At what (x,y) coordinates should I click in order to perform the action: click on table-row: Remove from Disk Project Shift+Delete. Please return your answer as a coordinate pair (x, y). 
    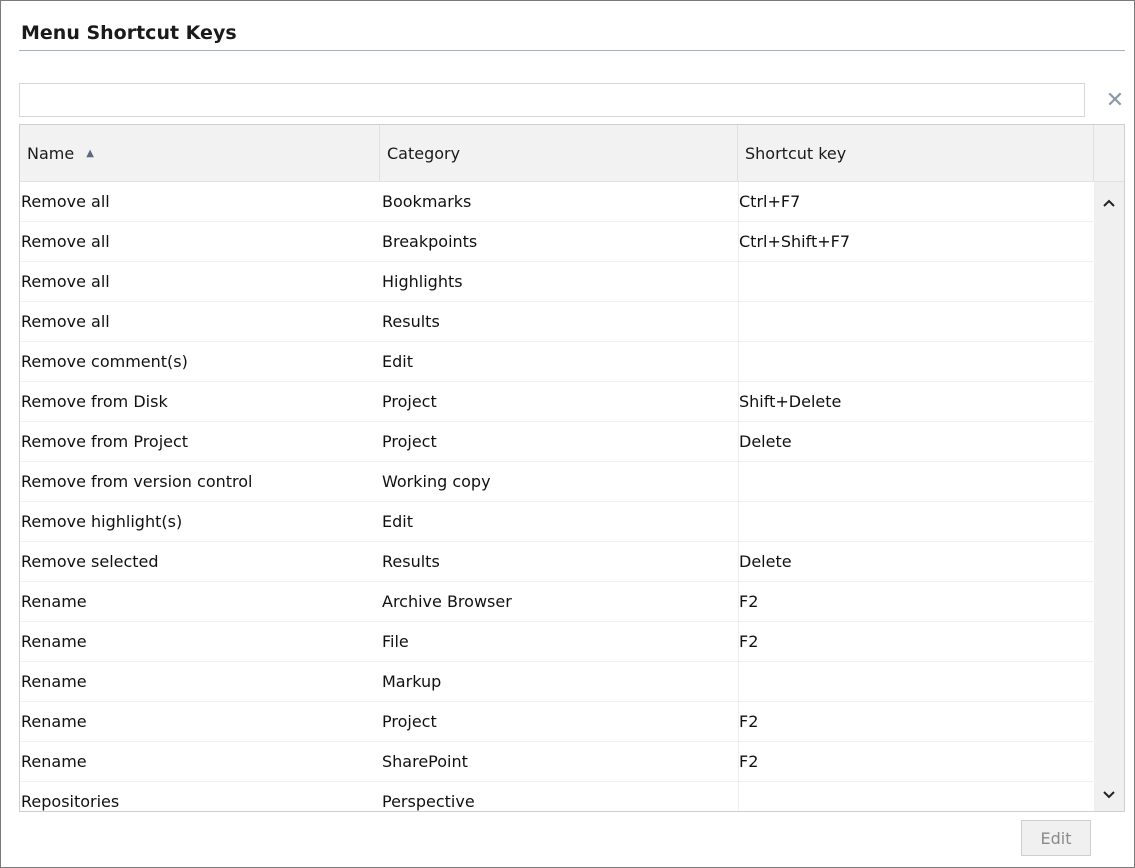
    Looking at the image, I should click on (557, 402).